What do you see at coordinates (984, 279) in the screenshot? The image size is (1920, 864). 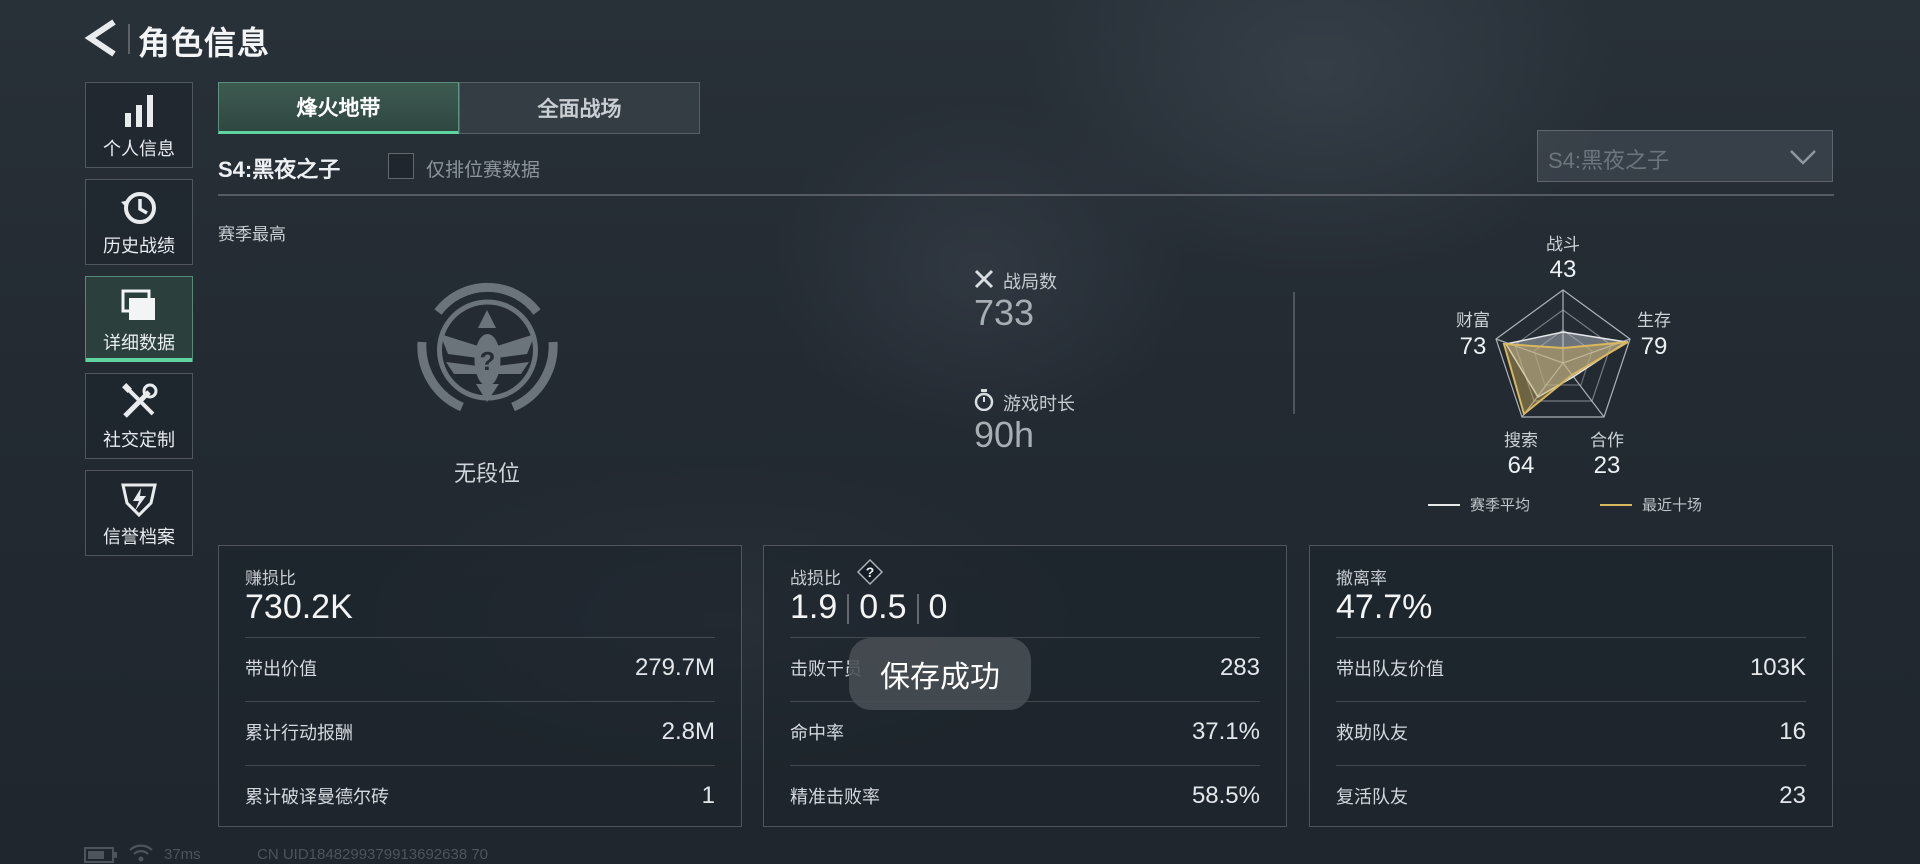 I see `crossed-swords-icon` at bounding box center [984, 279].